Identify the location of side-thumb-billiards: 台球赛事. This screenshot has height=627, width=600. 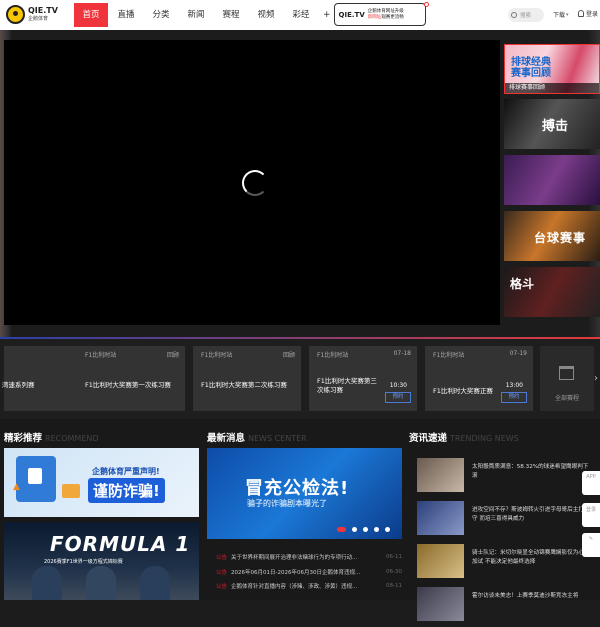
(552, 236).